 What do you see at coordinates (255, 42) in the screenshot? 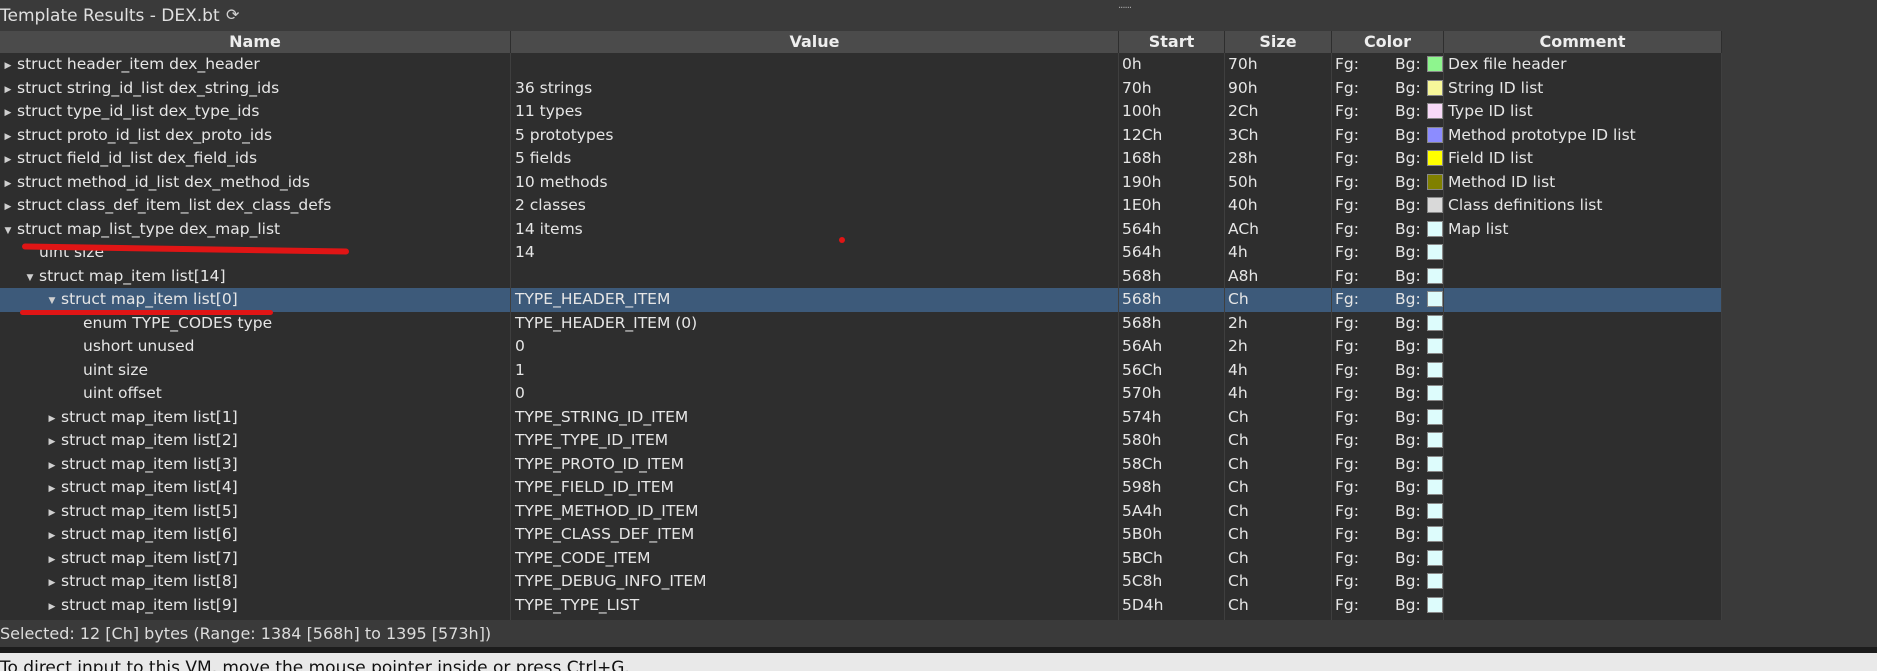
I see `column-header-name: Name` at bounding box center [255, 42].